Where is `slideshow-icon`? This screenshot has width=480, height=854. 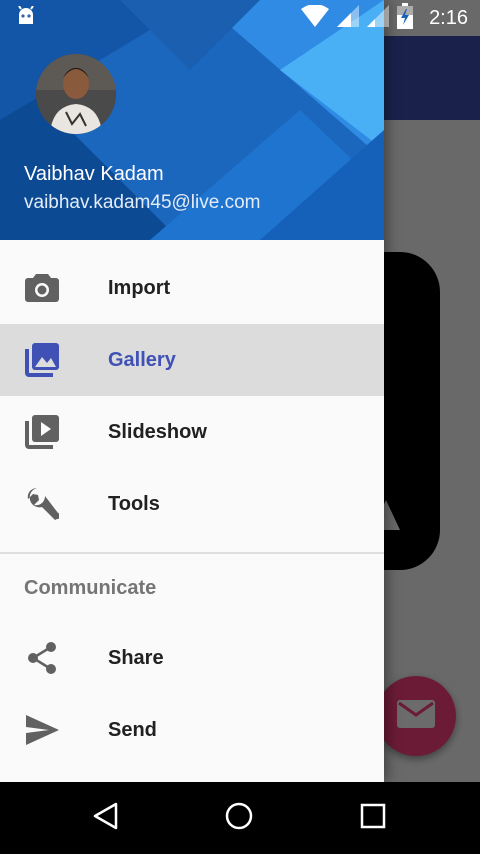 slideshow-icon is located at coordinates (42, 432).